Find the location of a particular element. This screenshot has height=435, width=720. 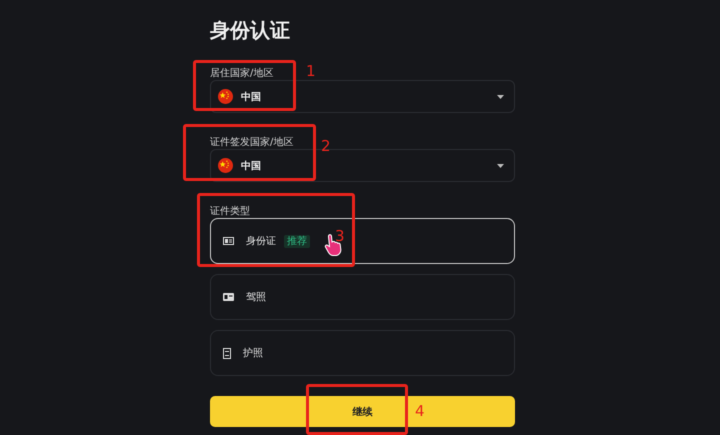

country-select: 中国 is located at coordinates (362, 96).